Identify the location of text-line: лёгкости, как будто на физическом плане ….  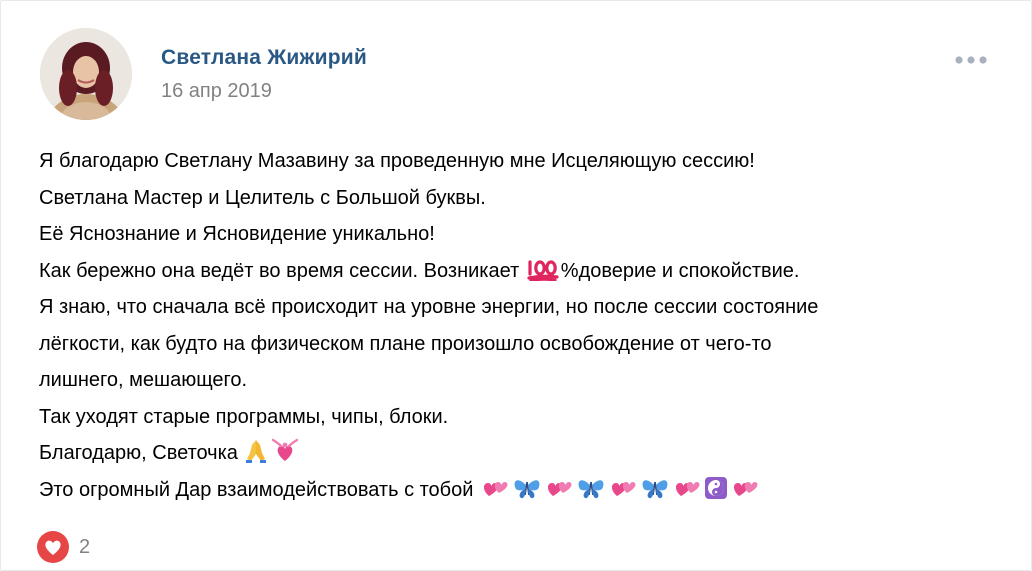
(405, 343).